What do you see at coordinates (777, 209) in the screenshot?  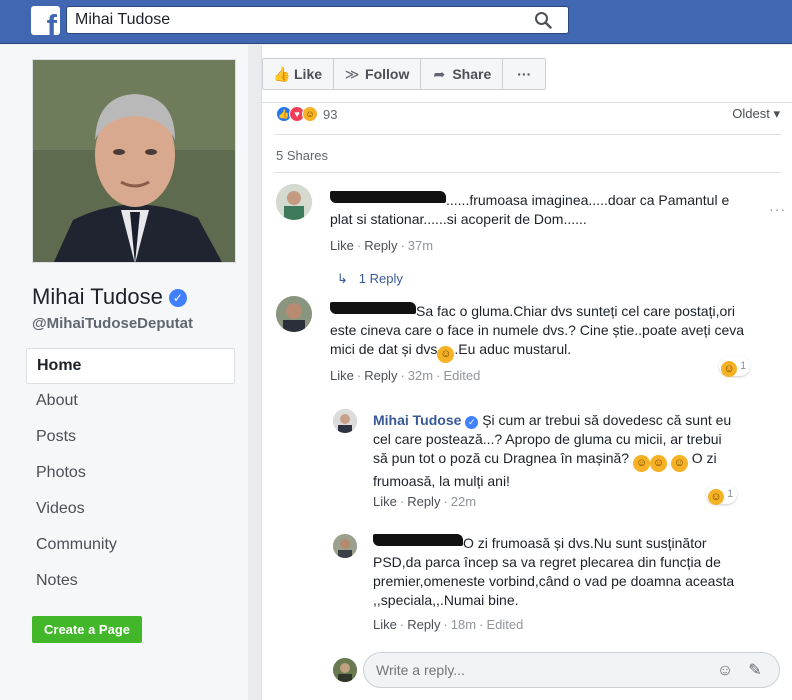 I see `comment-options-icon: ···` at bounding box center [777, 209].